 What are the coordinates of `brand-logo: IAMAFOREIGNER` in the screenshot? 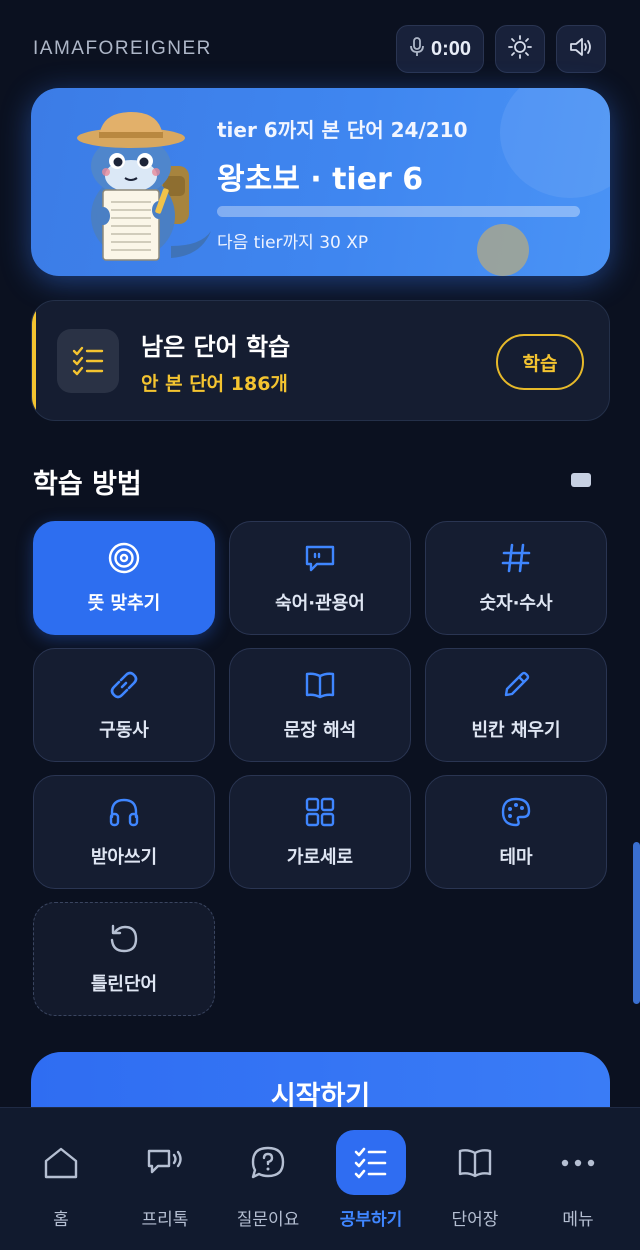 It's located at (122, 48).